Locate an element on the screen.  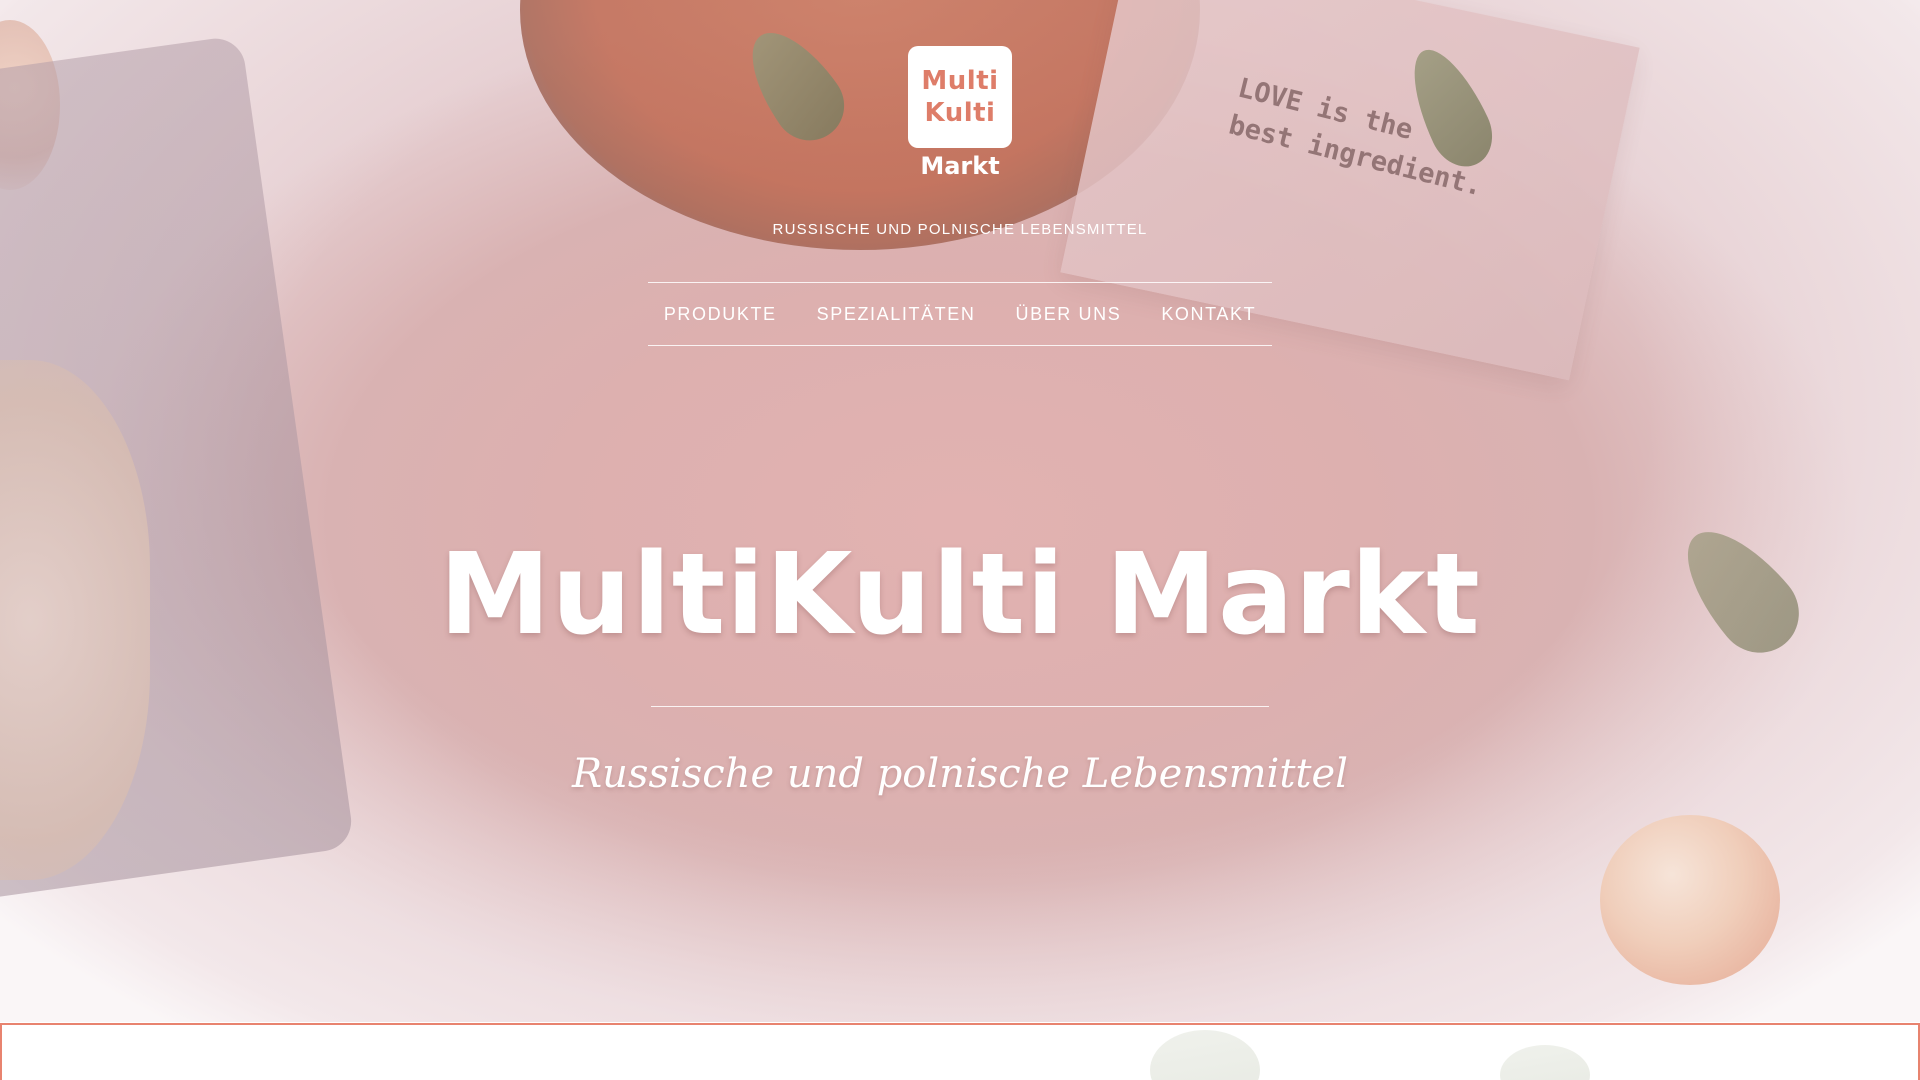
hero-subtitle: Russische und polnische Lebensmittel is located at coordinates (960, 774).